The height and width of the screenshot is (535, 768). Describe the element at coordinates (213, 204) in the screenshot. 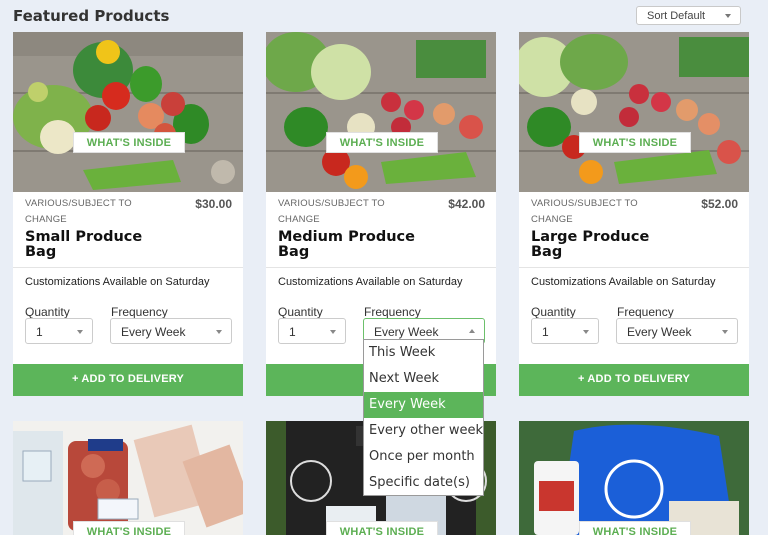

I see `product-price: $30.00` at that location.